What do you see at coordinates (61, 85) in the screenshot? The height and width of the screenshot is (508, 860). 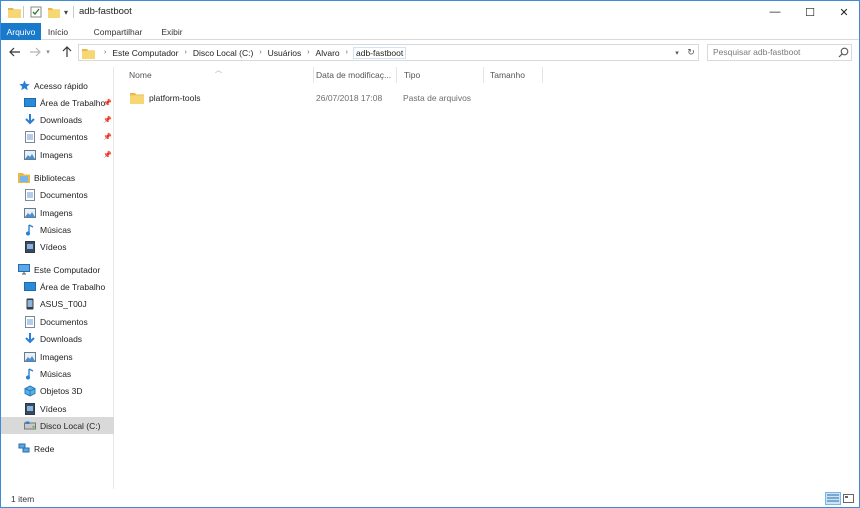 I see `sidebar-item-label: Acesso rápido` at bounding box center [61, 85].